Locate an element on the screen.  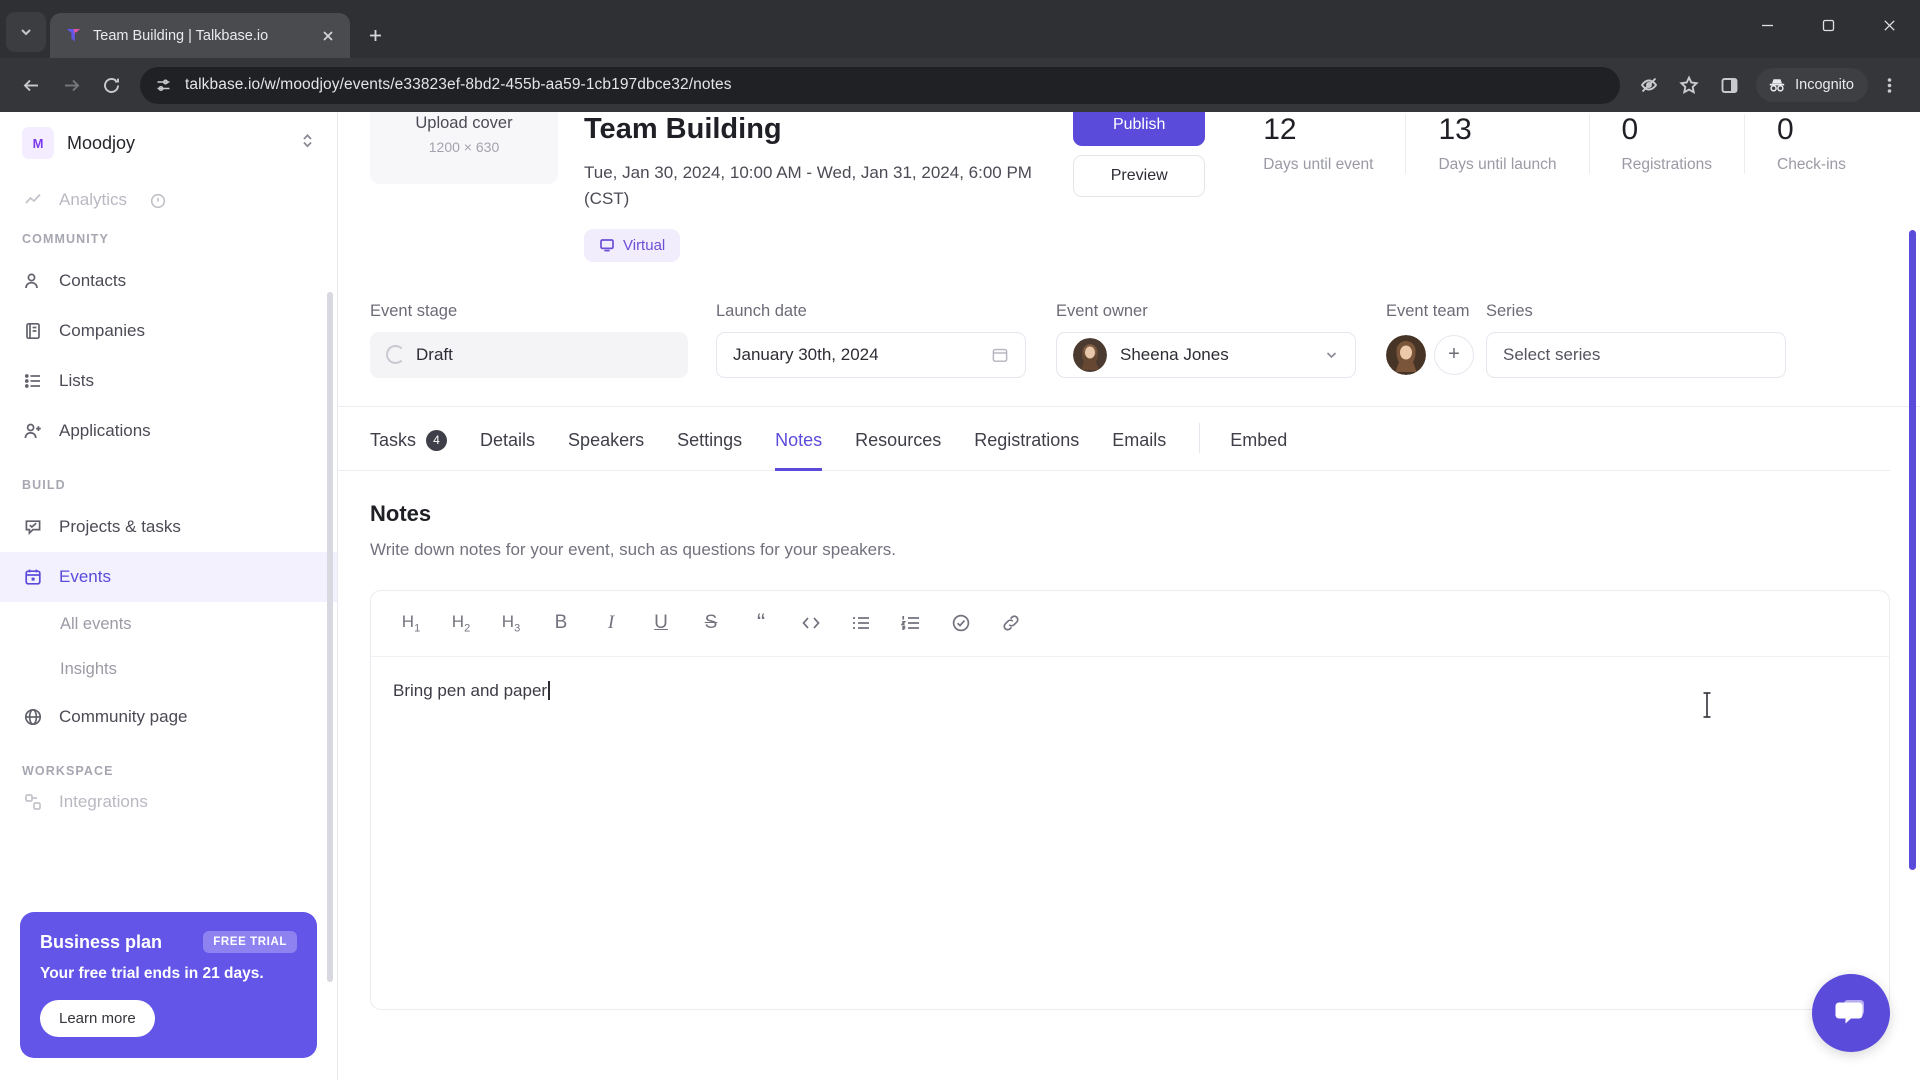
side-panel-button is located at coordinates (1729, 85).